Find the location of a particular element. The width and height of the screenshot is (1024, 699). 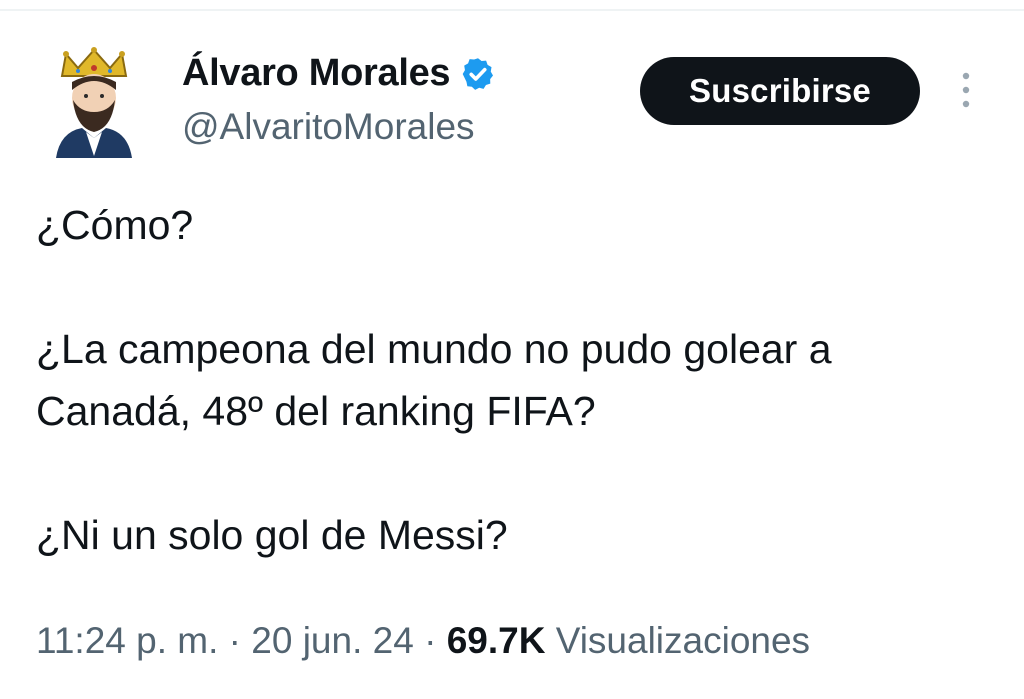

author-avatar is located at coordinates (94, 102).